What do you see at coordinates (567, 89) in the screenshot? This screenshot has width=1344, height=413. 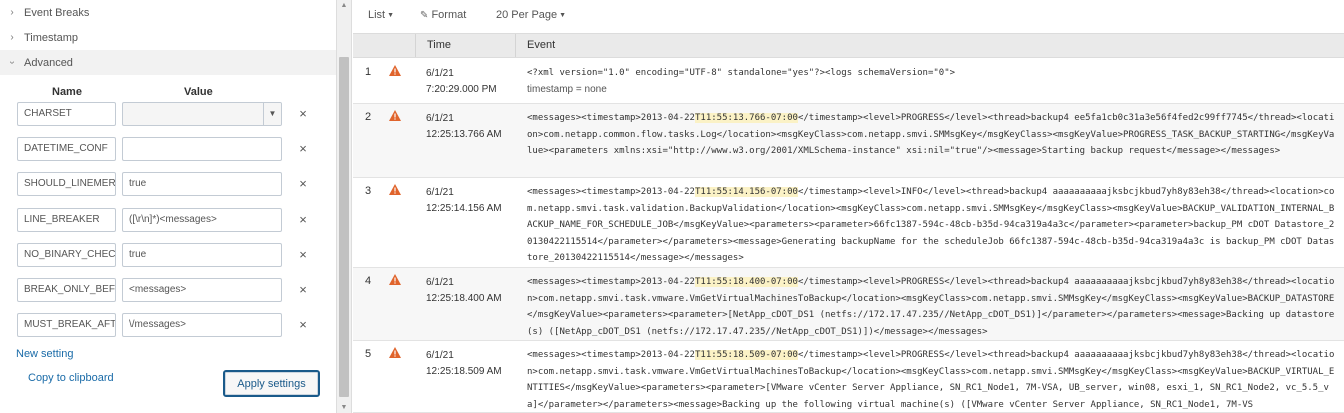 I see `event-field-summary: timestamp = none` at bounding box center [567, 89].